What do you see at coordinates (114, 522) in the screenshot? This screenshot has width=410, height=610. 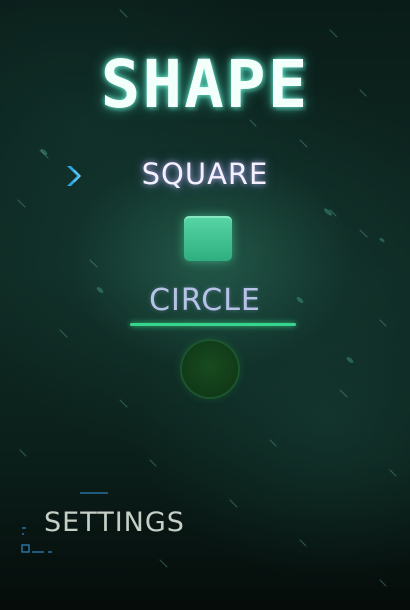 I see `settings-button: SETTINGS` at bounding box center [114, 522].